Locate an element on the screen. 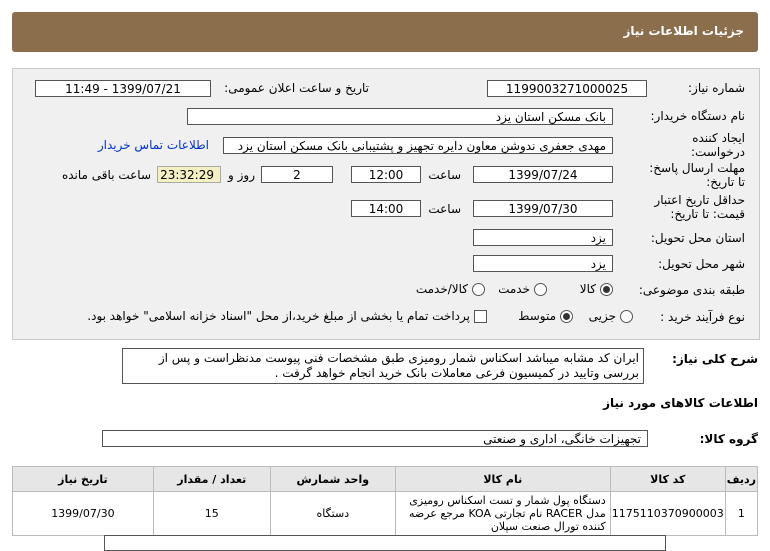  category-label: طبقه بندی موضوعی: is located at coordinates (691, 290).